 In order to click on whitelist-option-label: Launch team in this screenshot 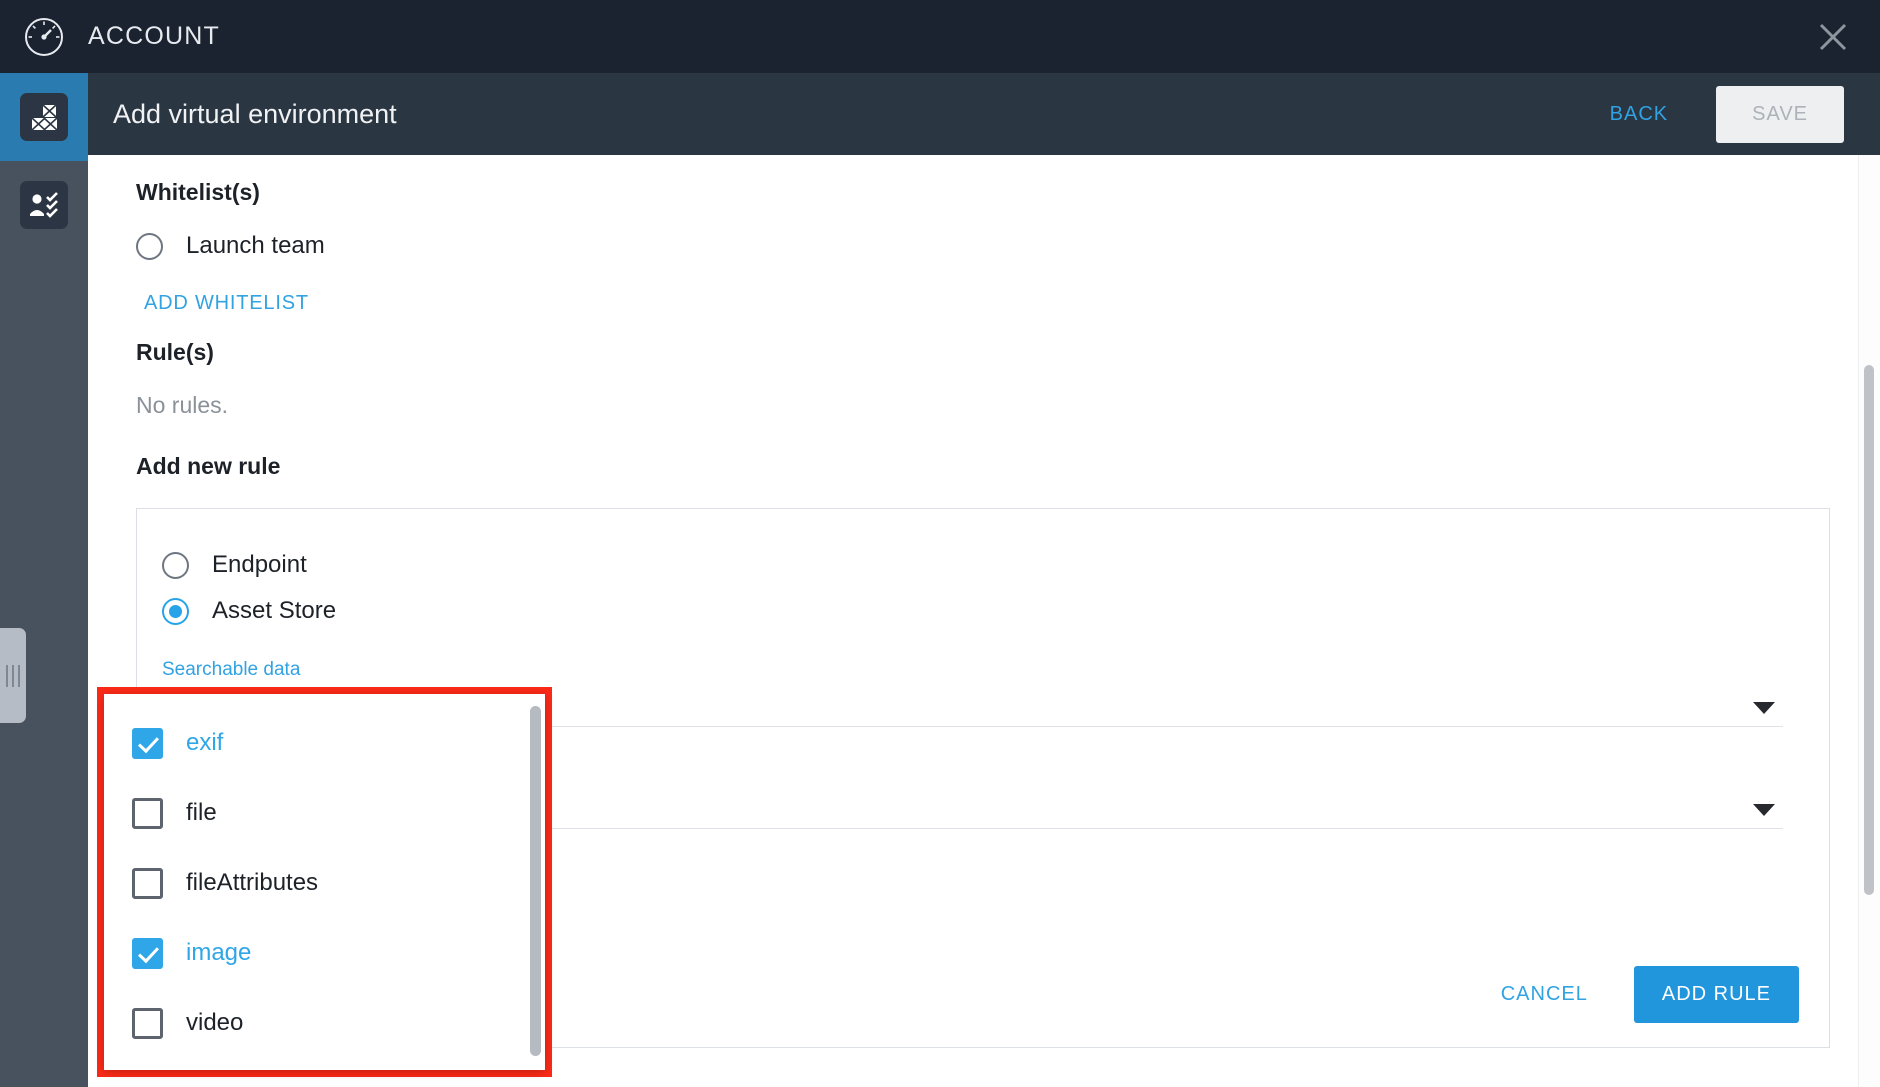, I will do `click(255, 245)`.